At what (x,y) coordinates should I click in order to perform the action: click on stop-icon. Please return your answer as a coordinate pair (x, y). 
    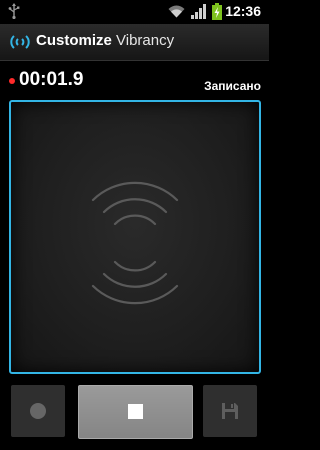
    Looking at the image, I should click on (135, 411).